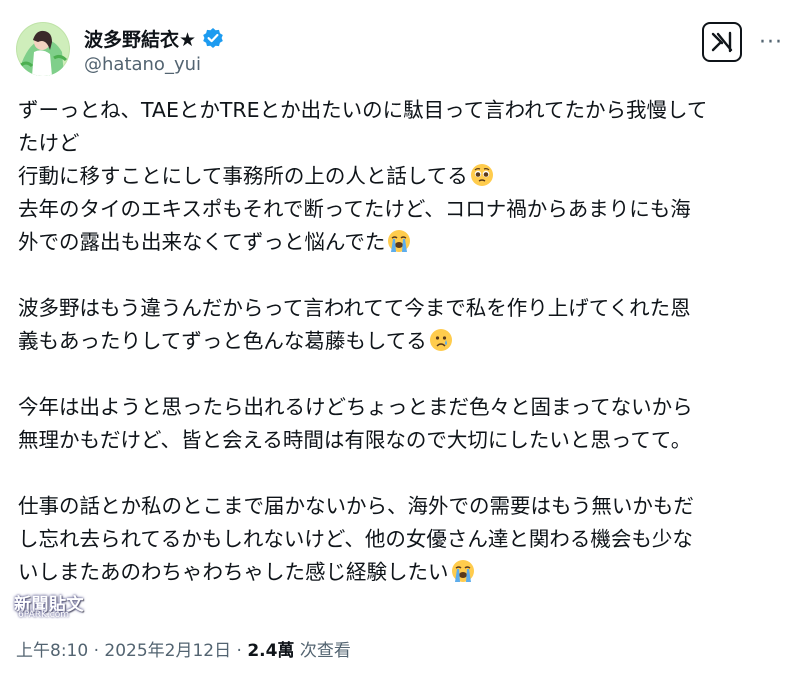 The width and height of the screenshot is (800, 673). Describe the element at coordinates (51, 608) in the screenshot. I see `watermark: 新聞貼文 6PARK.com` at that location.